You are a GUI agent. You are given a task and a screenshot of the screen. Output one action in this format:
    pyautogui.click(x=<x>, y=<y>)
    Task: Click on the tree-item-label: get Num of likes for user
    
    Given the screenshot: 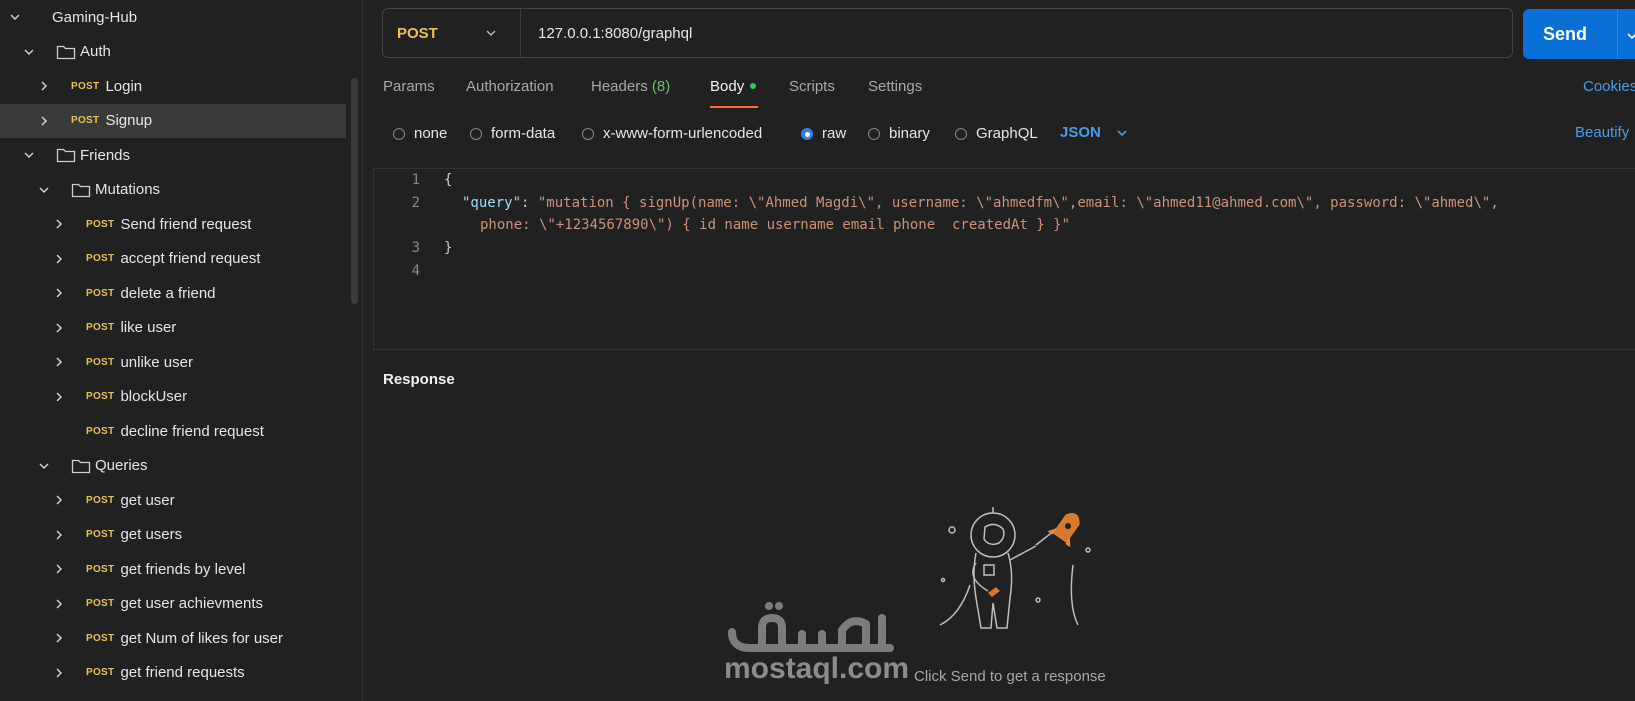 What is the action you would take?
    pyautogui.click(x=201, y=638)
    